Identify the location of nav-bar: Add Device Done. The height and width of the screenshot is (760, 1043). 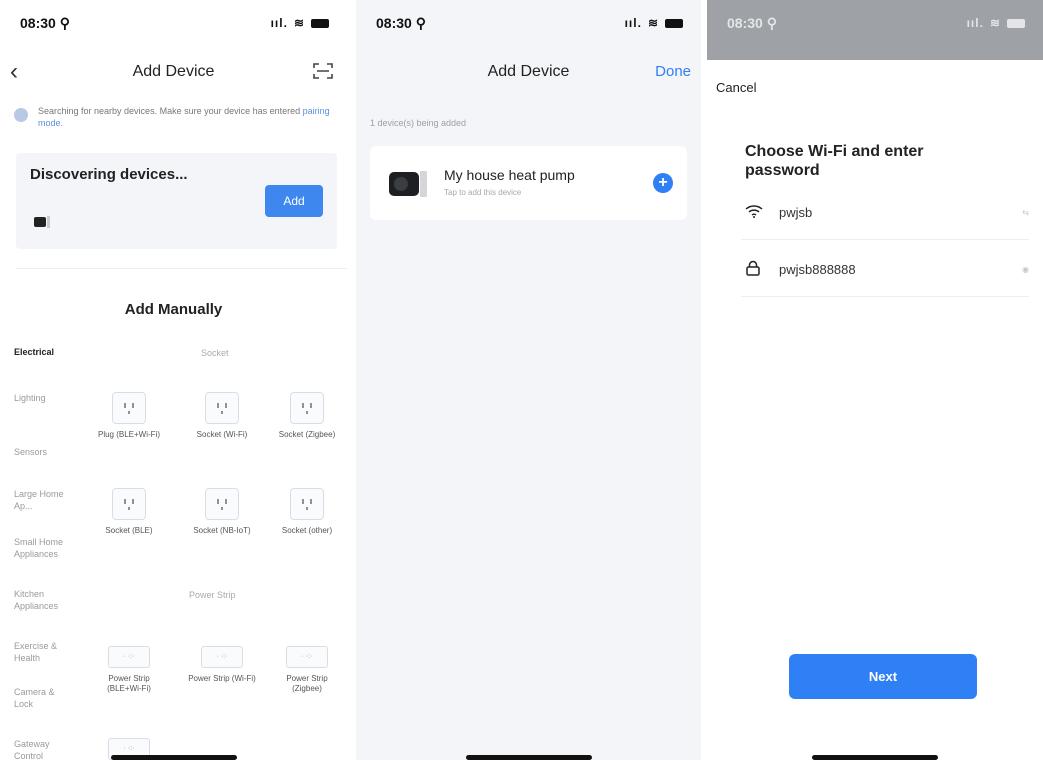
(528, 72).